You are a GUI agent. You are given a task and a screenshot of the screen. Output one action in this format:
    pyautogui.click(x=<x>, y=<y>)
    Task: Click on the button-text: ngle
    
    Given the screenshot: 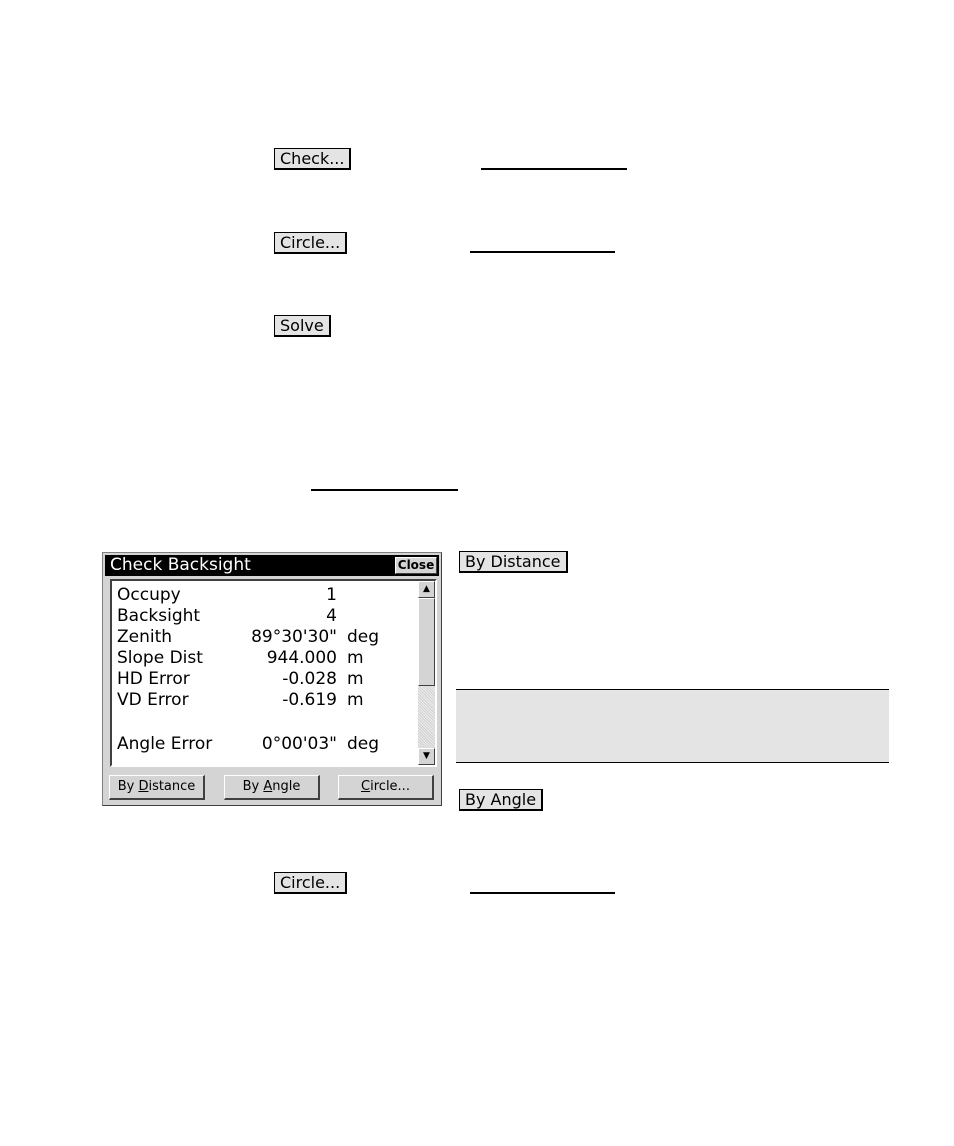 What is the action you would take?
    pyautogui.click(x=286, y=786)
    